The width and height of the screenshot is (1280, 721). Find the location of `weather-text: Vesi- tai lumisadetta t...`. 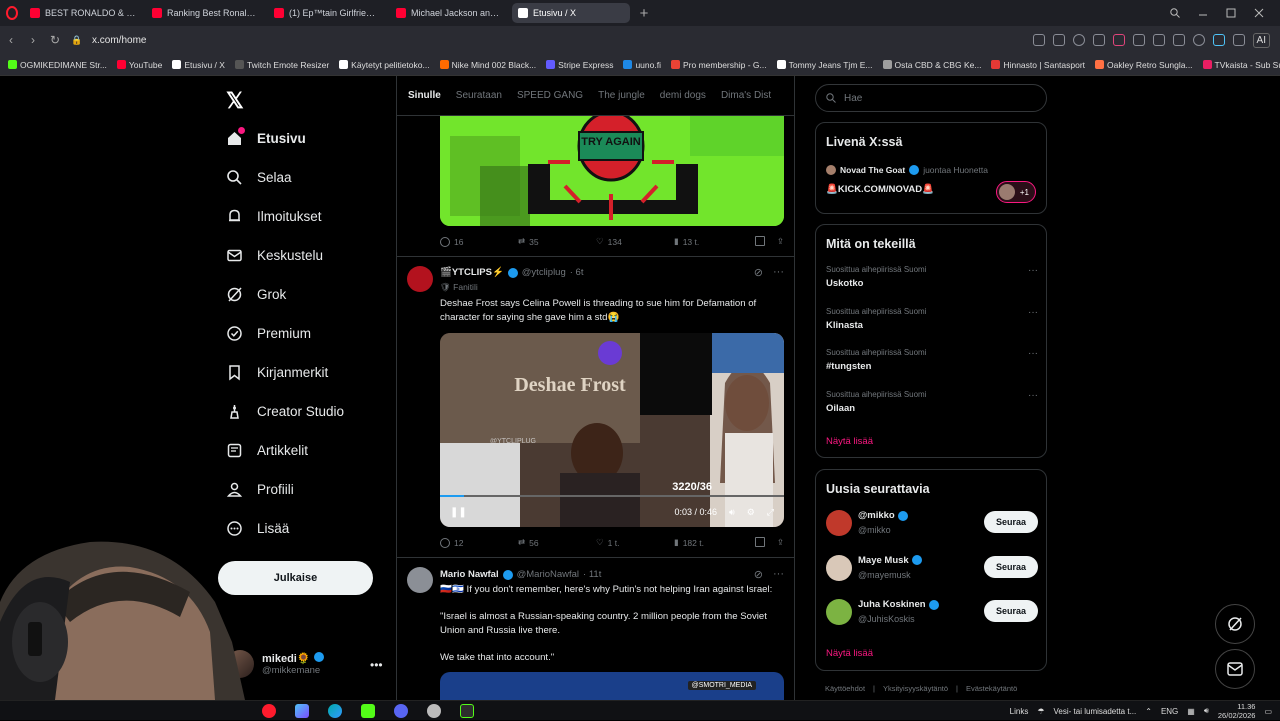

weather-text: Vesi- tai lumisadetta t... is located at coordinates (1095, 711).